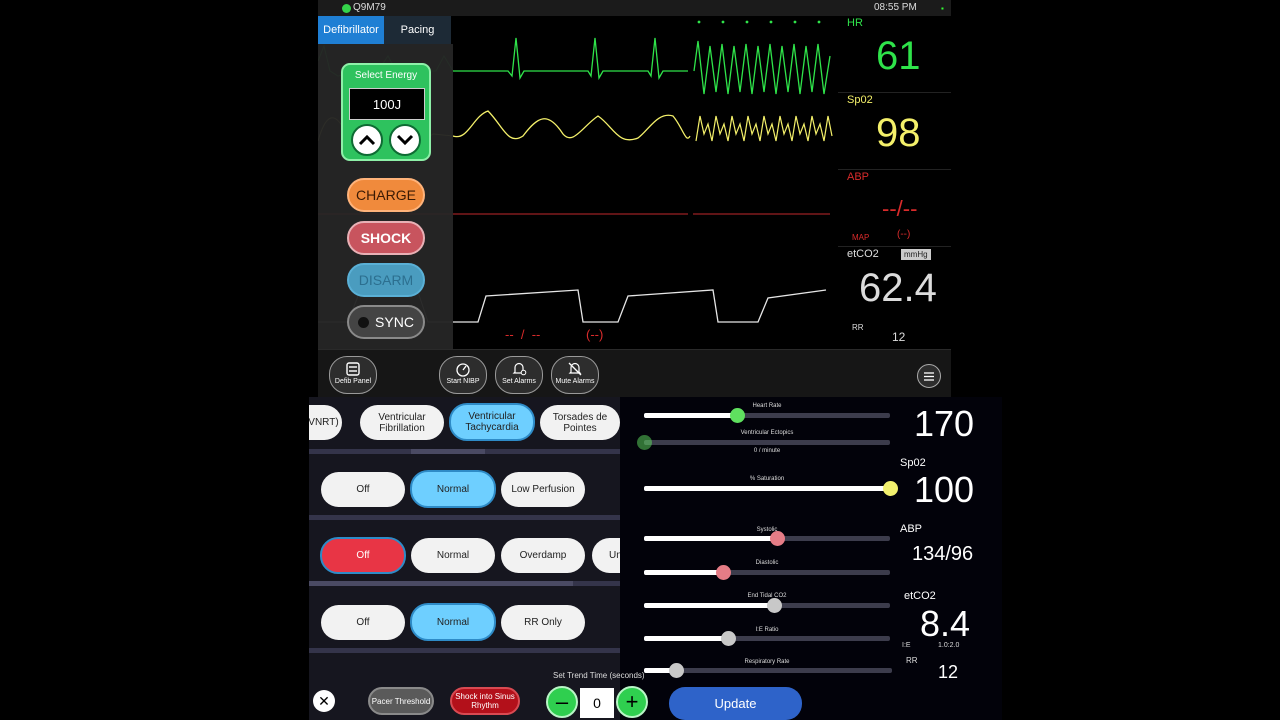 The height and width of the screenshot is (720, 1280). What do you see at coordinates (453, 622) in the screenshot?
I see `etco2-normal-button: Normal` at bounding box center [453, 622].